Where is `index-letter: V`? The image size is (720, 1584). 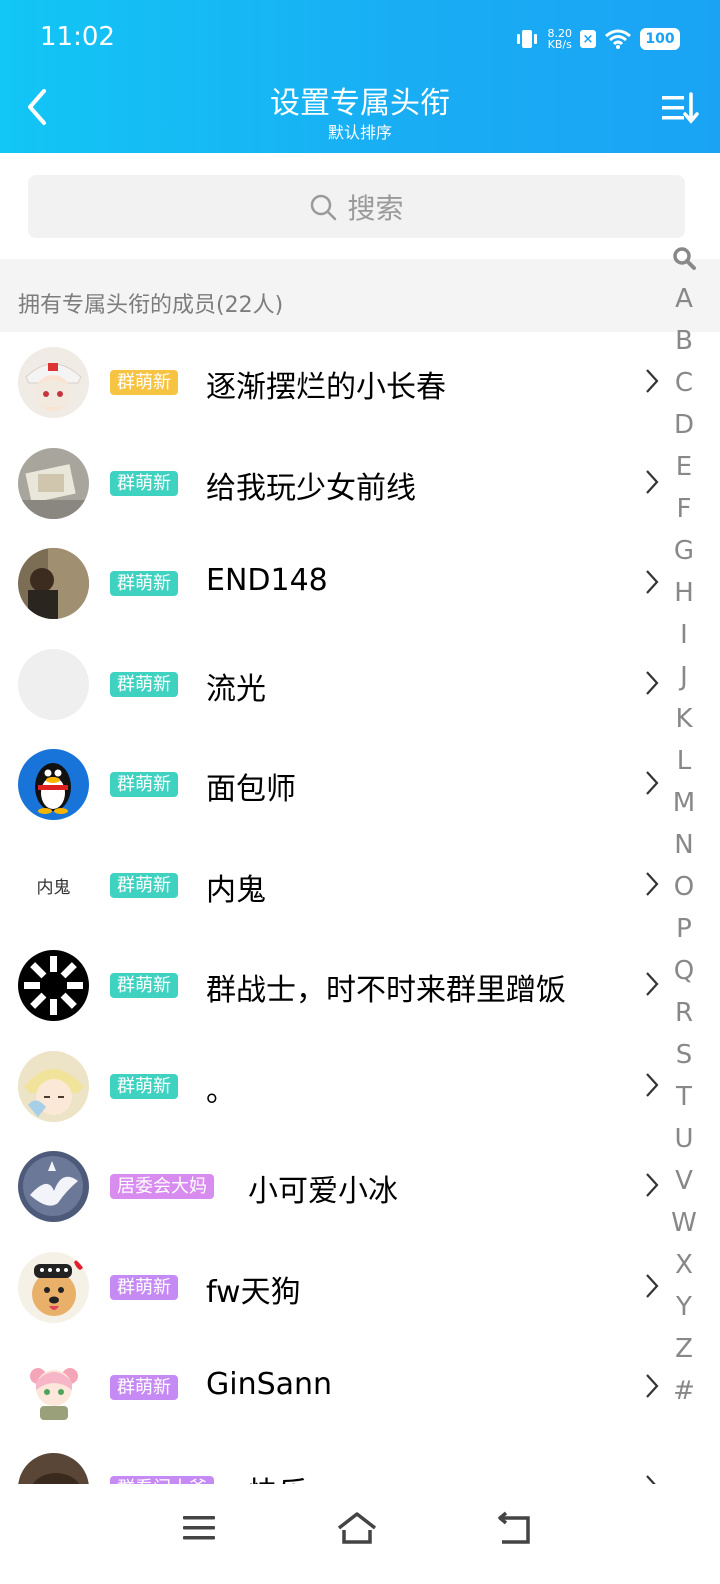 index-letter: V is located at coordinates (684, 1181).